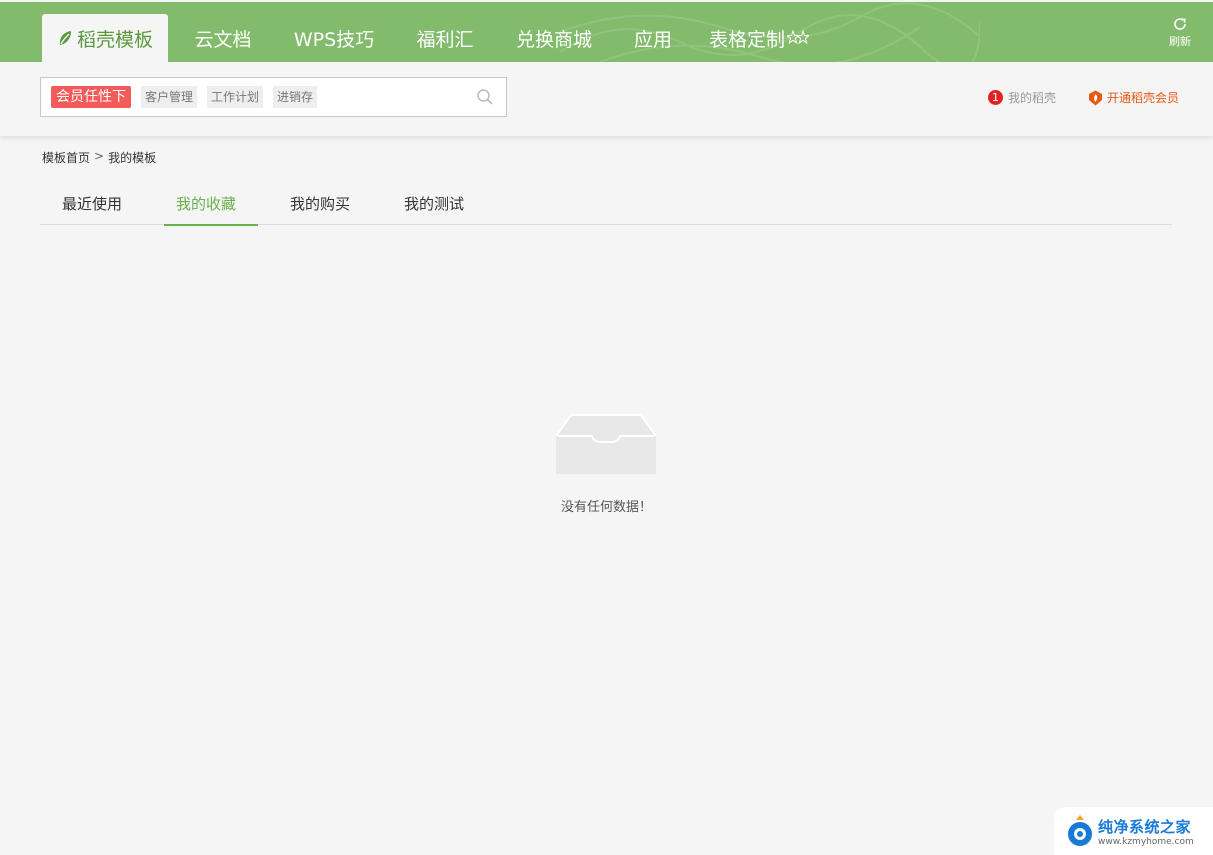 This screenshot has width=1213, height=855. I want to click on tab-cloud-docs: 云文档, so click(223, 38).